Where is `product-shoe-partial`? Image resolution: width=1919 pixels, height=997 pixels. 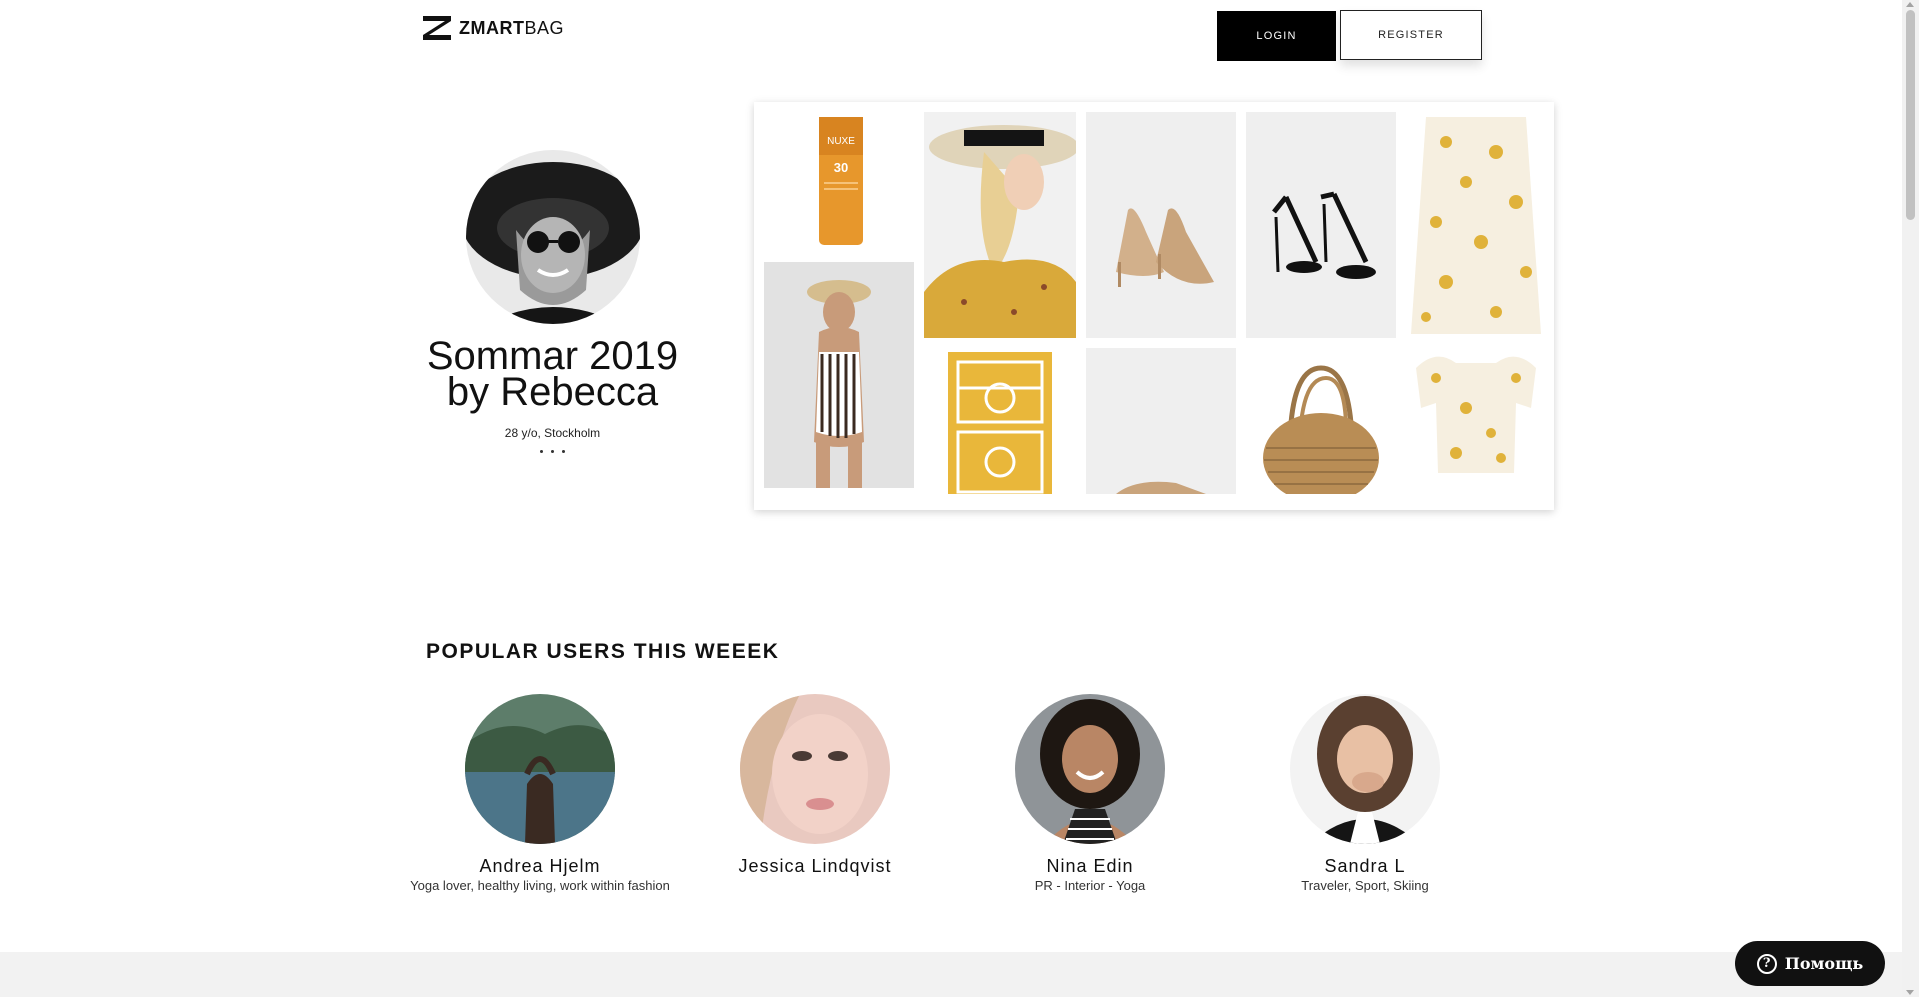
product-shoe-partial is located at coordinates (1161, 421).